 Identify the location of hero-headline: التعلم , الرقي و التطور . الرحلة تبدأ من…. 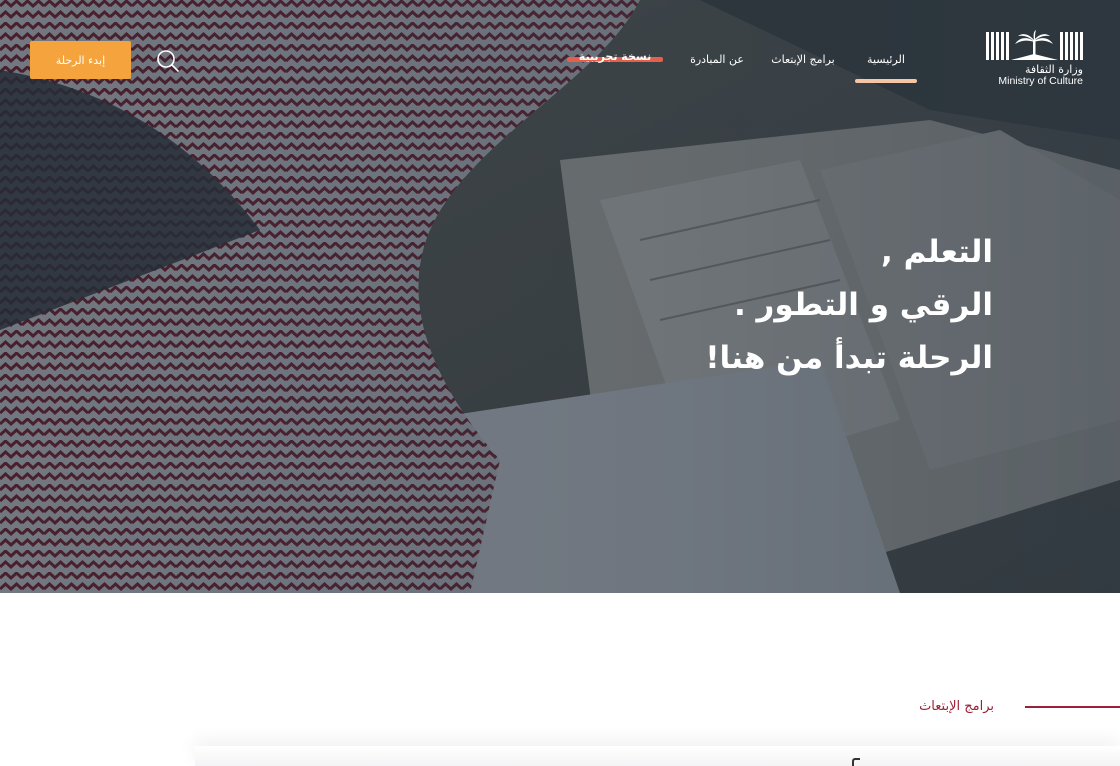
(783, 305).